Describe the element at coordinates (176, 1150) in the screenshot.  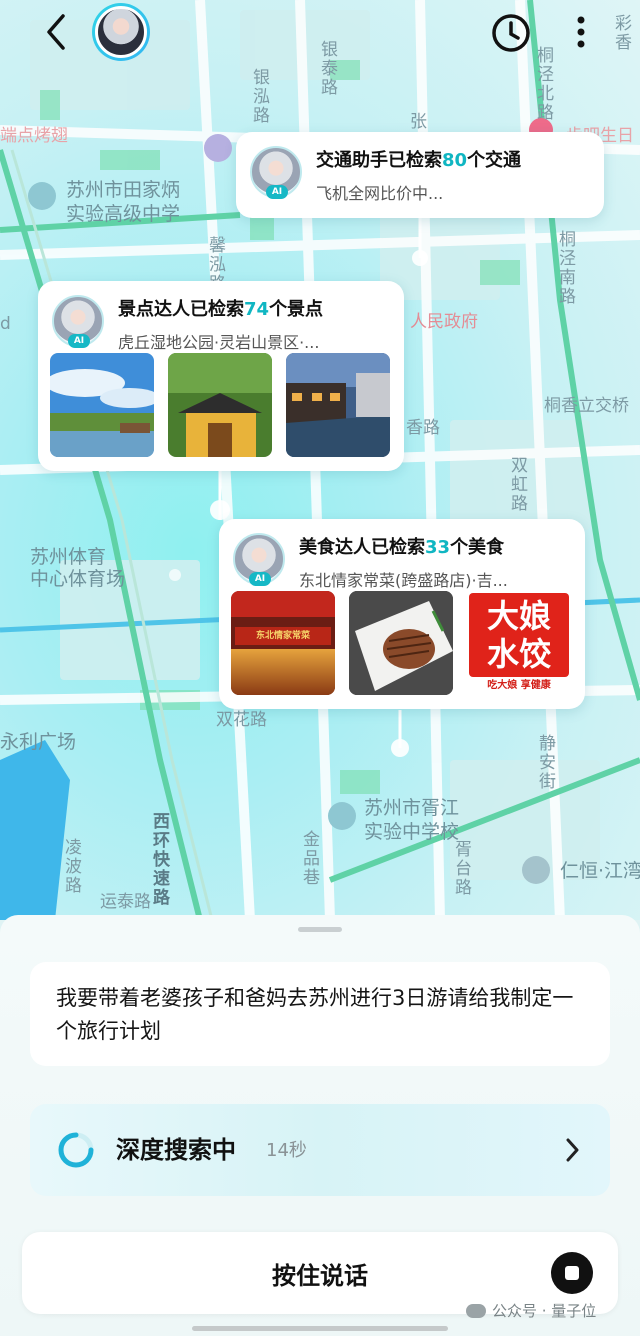
I see `search-status-label: 深度搜索中` at that location.